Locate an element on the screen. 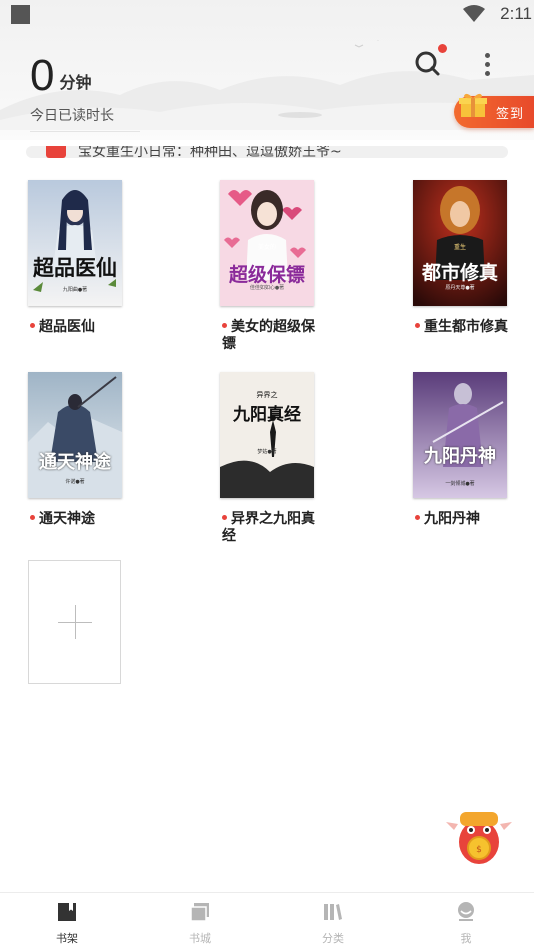  bookshelf-icon is located at coordinates (67, 912).